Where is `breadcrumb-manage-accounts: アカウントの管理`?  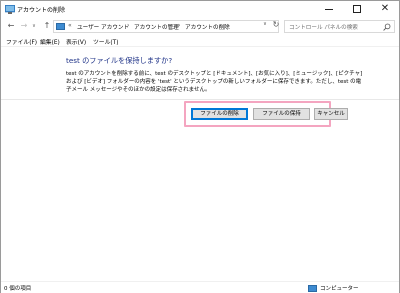 breadcrumb-manage-accounts: アカウントの管理 is located at coordinates (156, 27).